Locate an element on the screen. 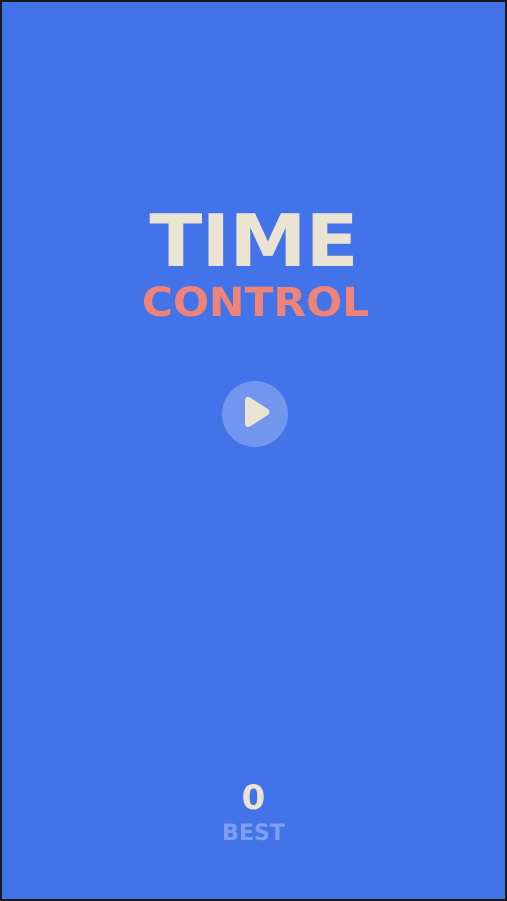 The image size is (507, 901). game-title-time: TIME is located at coordinates (253, 241).